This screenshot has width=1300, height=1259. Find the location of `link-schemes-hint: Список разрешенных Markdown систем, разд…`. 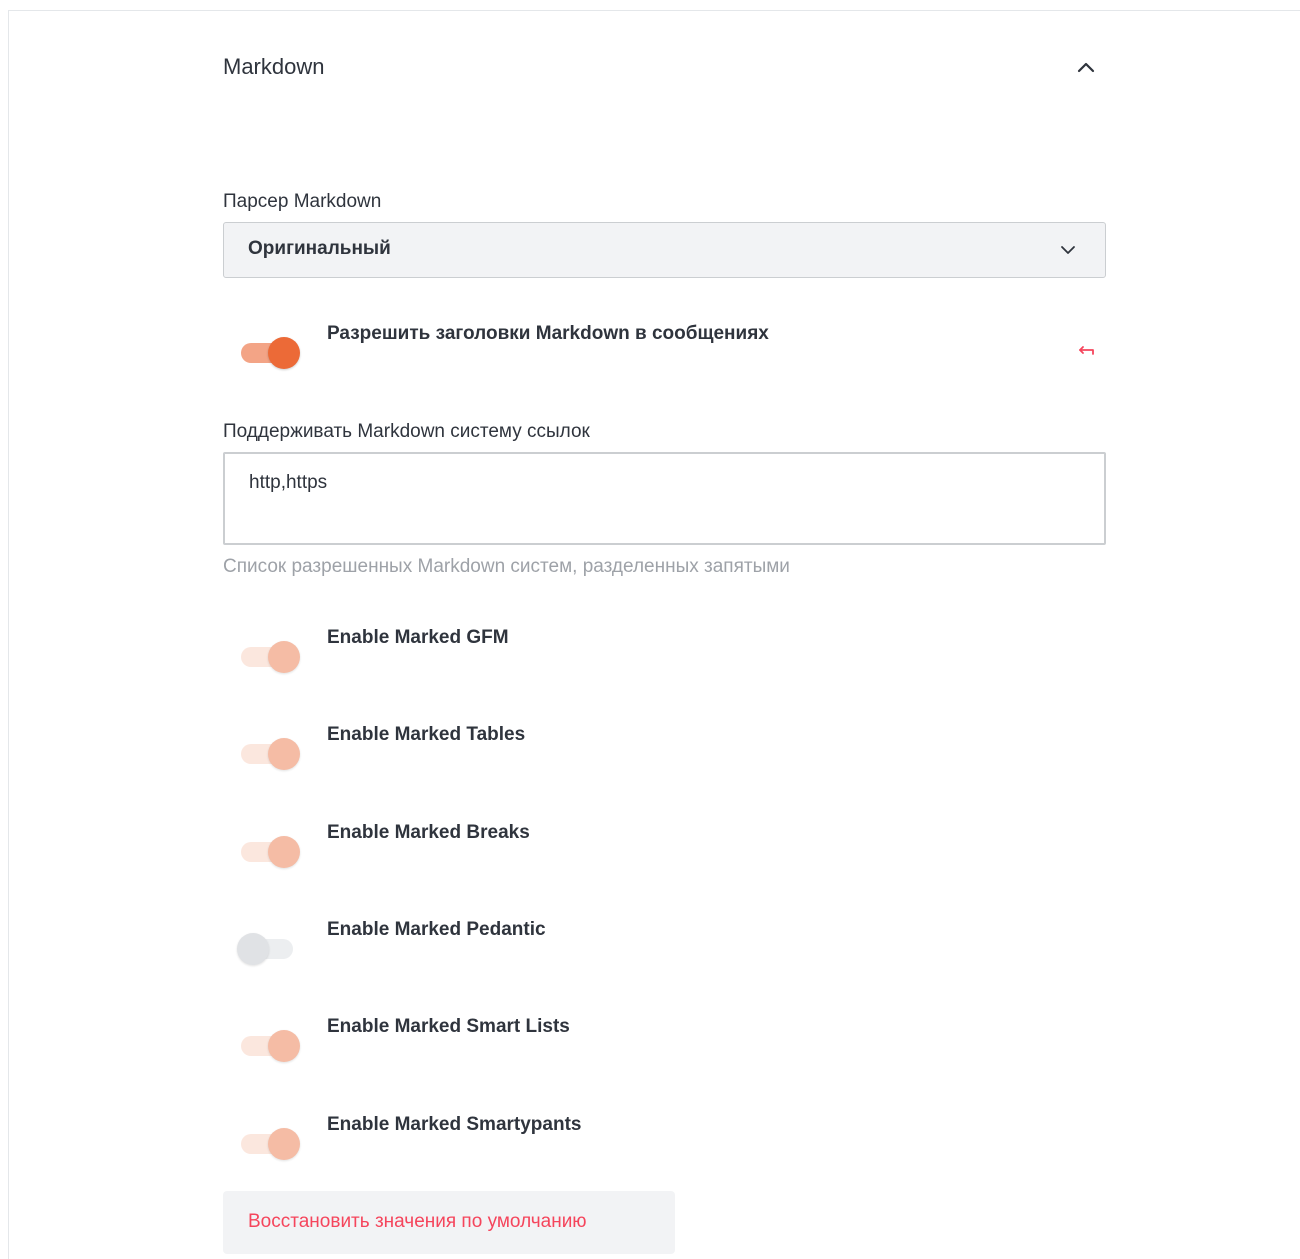

link-schemes-hint: Список разрешенных Markdown систем, разд… is located at coordinates (506, 566).